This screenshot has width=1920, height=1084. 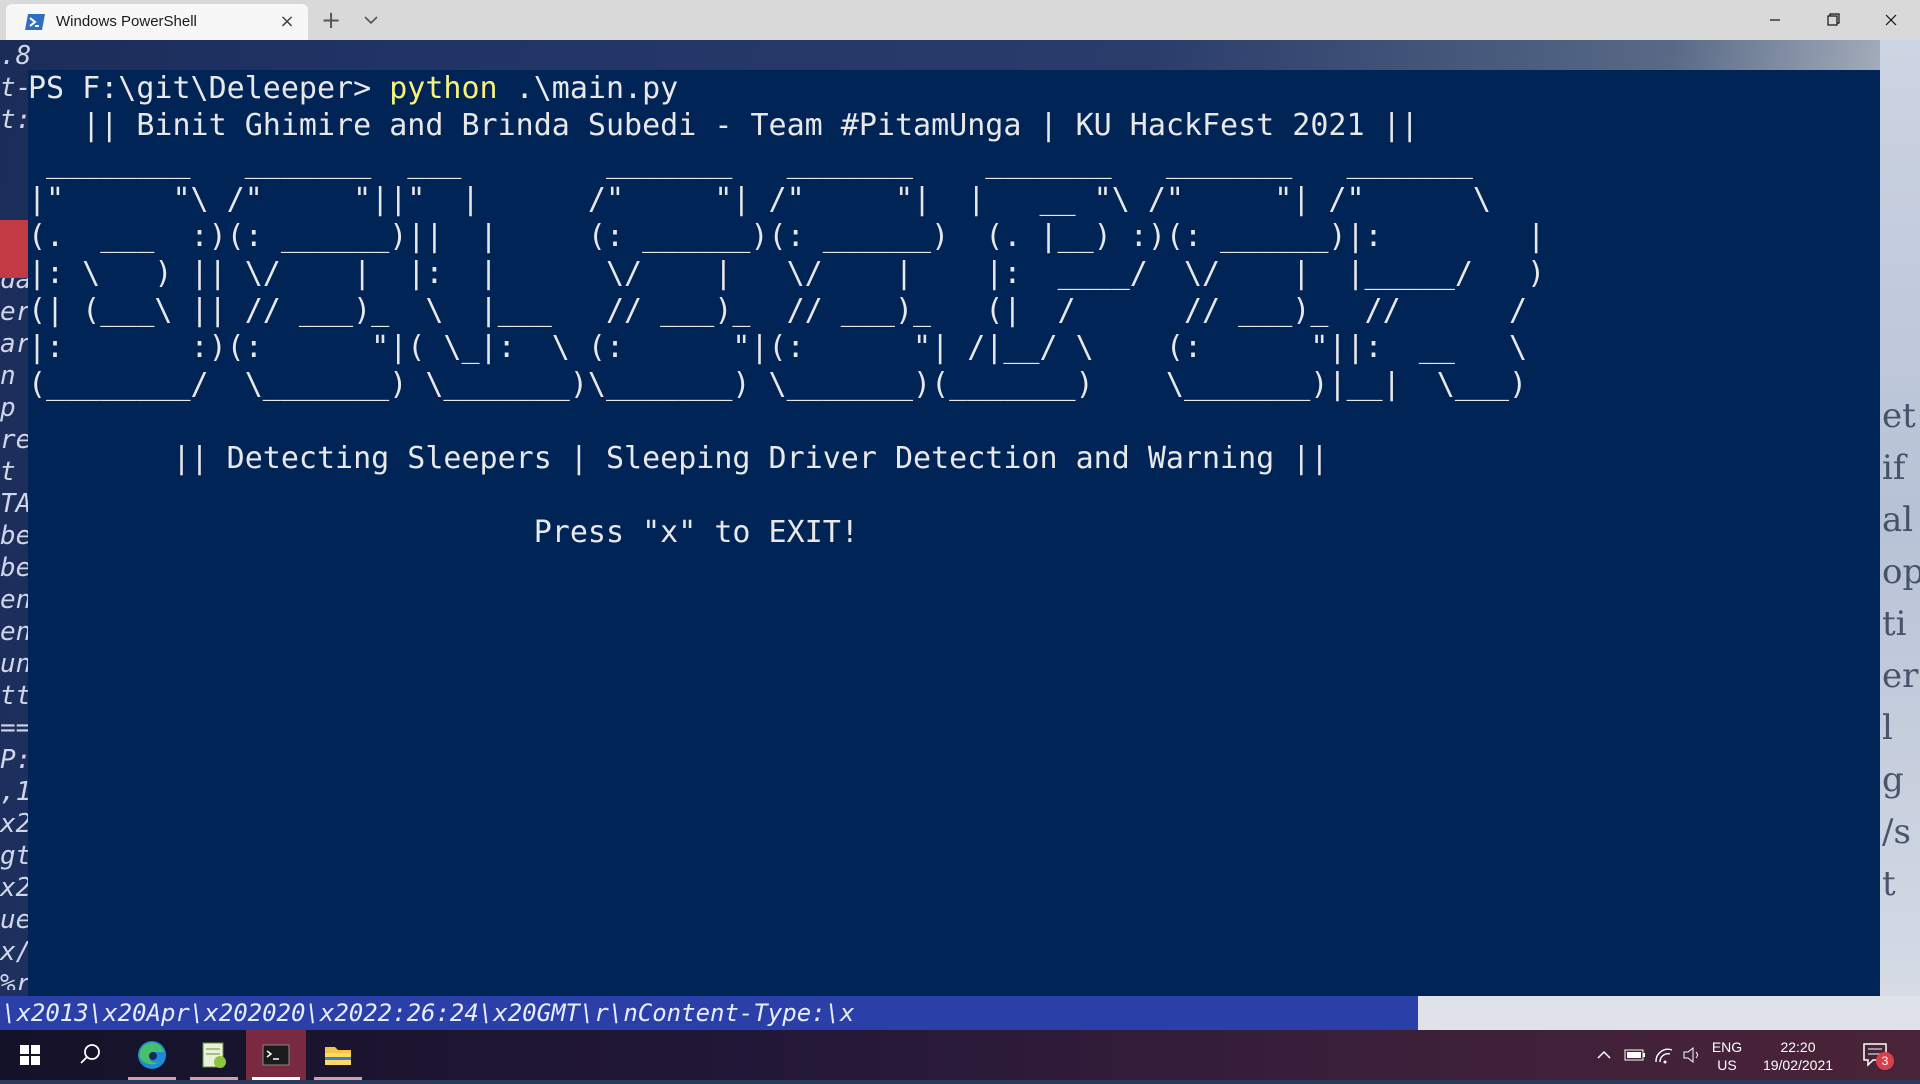 What do you see at coordinates (1727, 1065) in the screenshot?
I see `region-code: US` at bounding box center [1727, 1065].